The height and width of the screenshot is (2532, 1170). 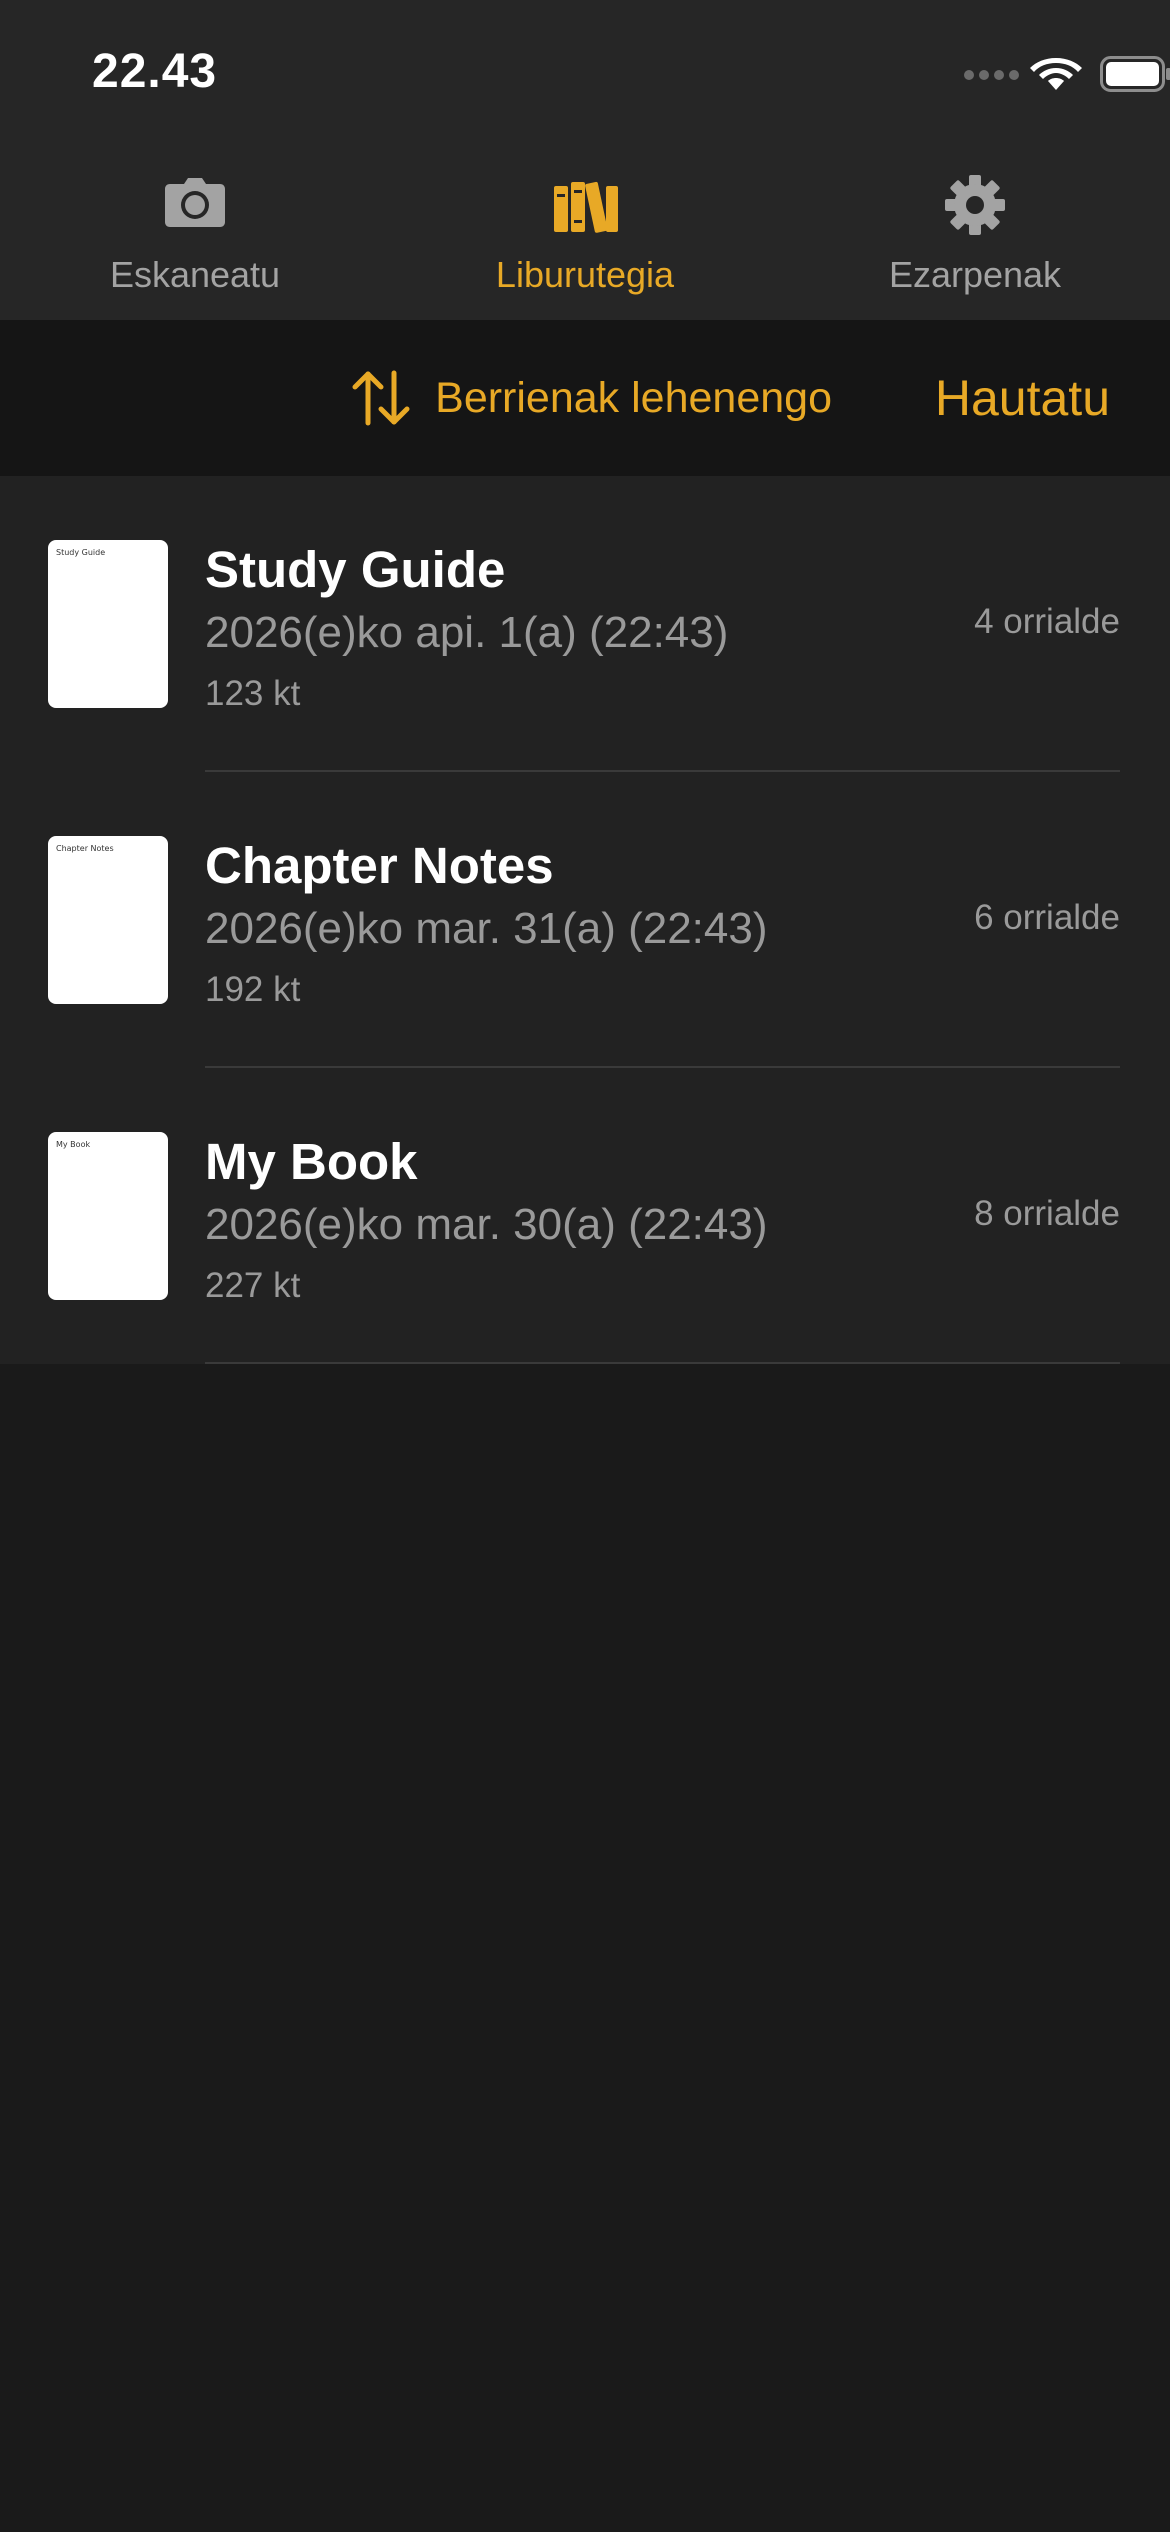 I want to click on document-page-count: 6 orrialde, so click(x=1047, y=917).